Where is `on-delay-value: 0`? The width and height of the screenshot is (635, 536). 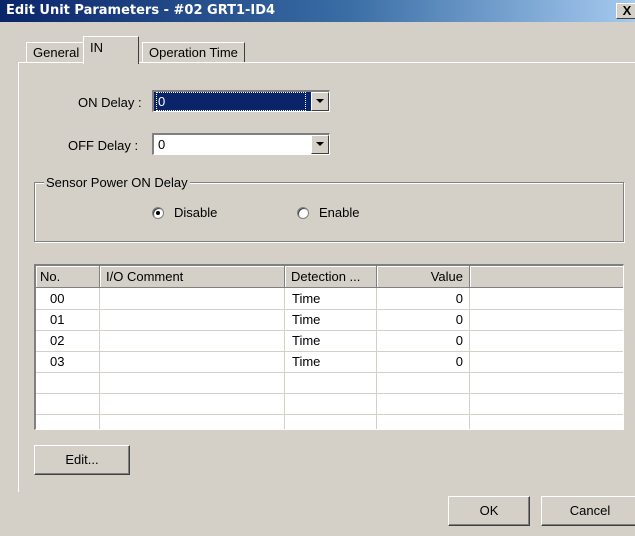 on-delay-value: 0 is located at coordinates (231, 101).